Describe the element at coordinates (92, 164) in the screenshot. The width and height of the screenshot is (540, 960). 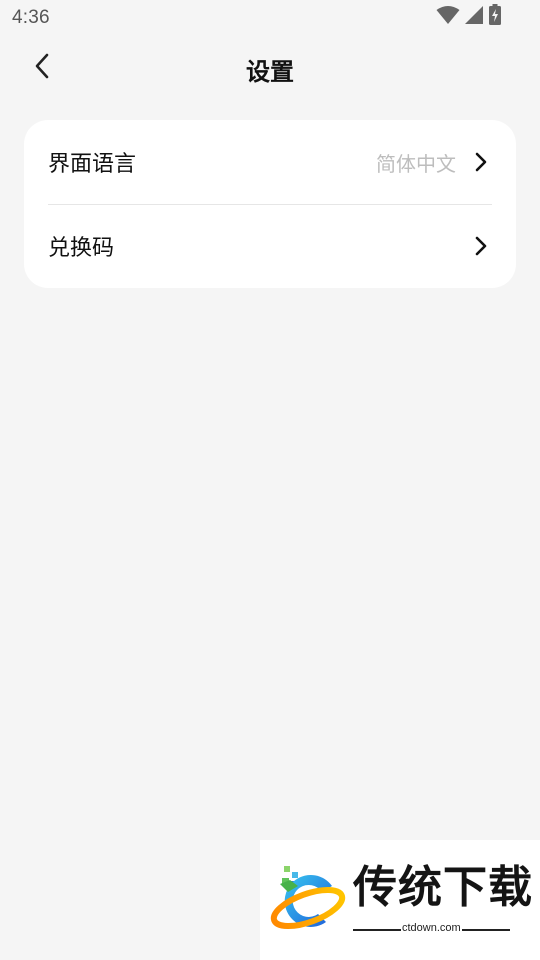
I see `settings-item-label: 界面语言` at that location.